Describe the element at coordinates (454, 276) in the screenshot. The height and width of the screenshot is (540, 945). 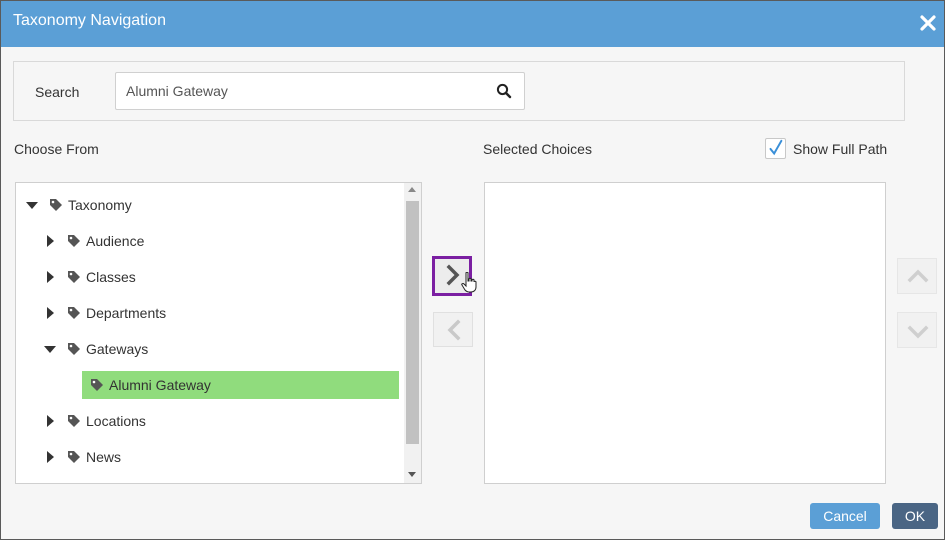
I see `add-selection-button` at that location.